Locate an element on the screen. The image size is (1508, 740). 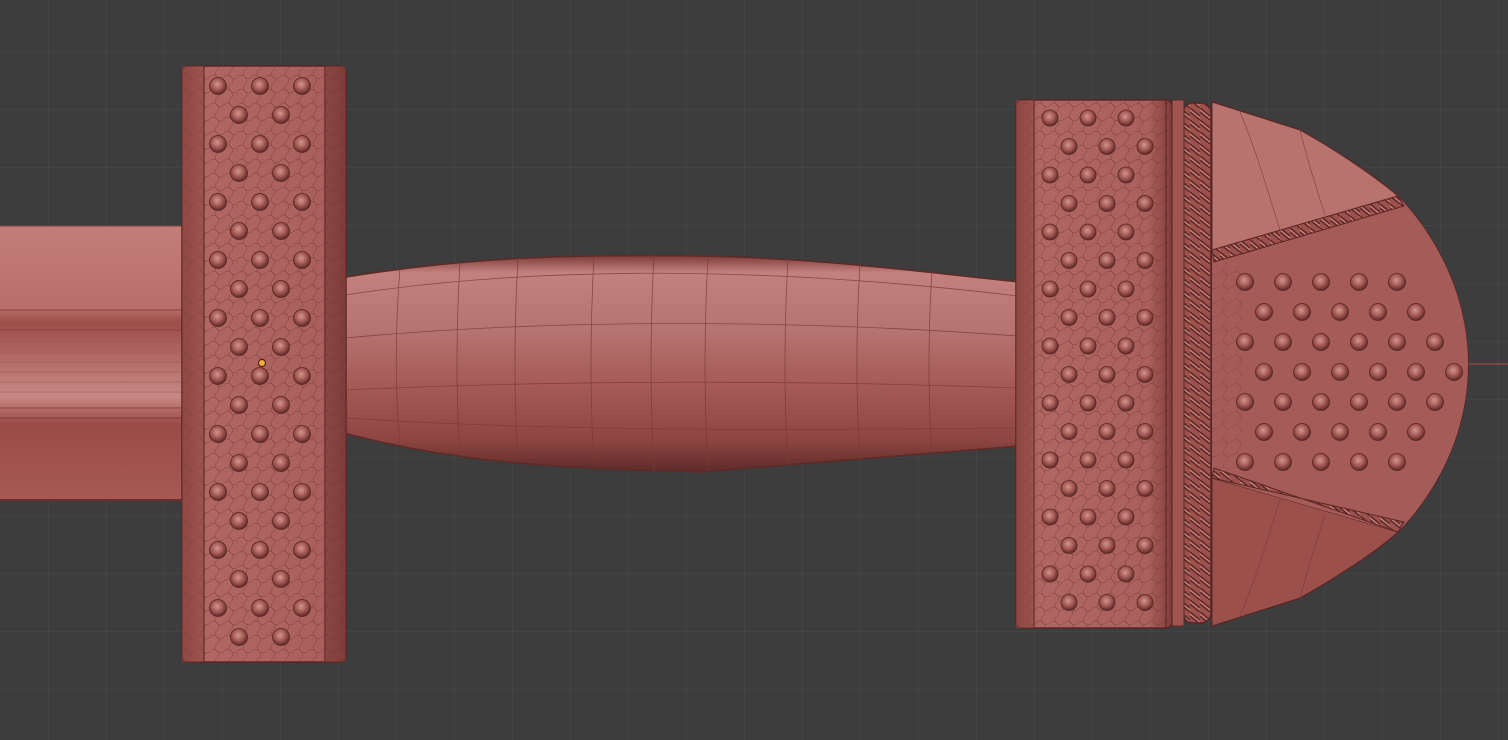
pommel-guard is located at coordinates (1094, 364).